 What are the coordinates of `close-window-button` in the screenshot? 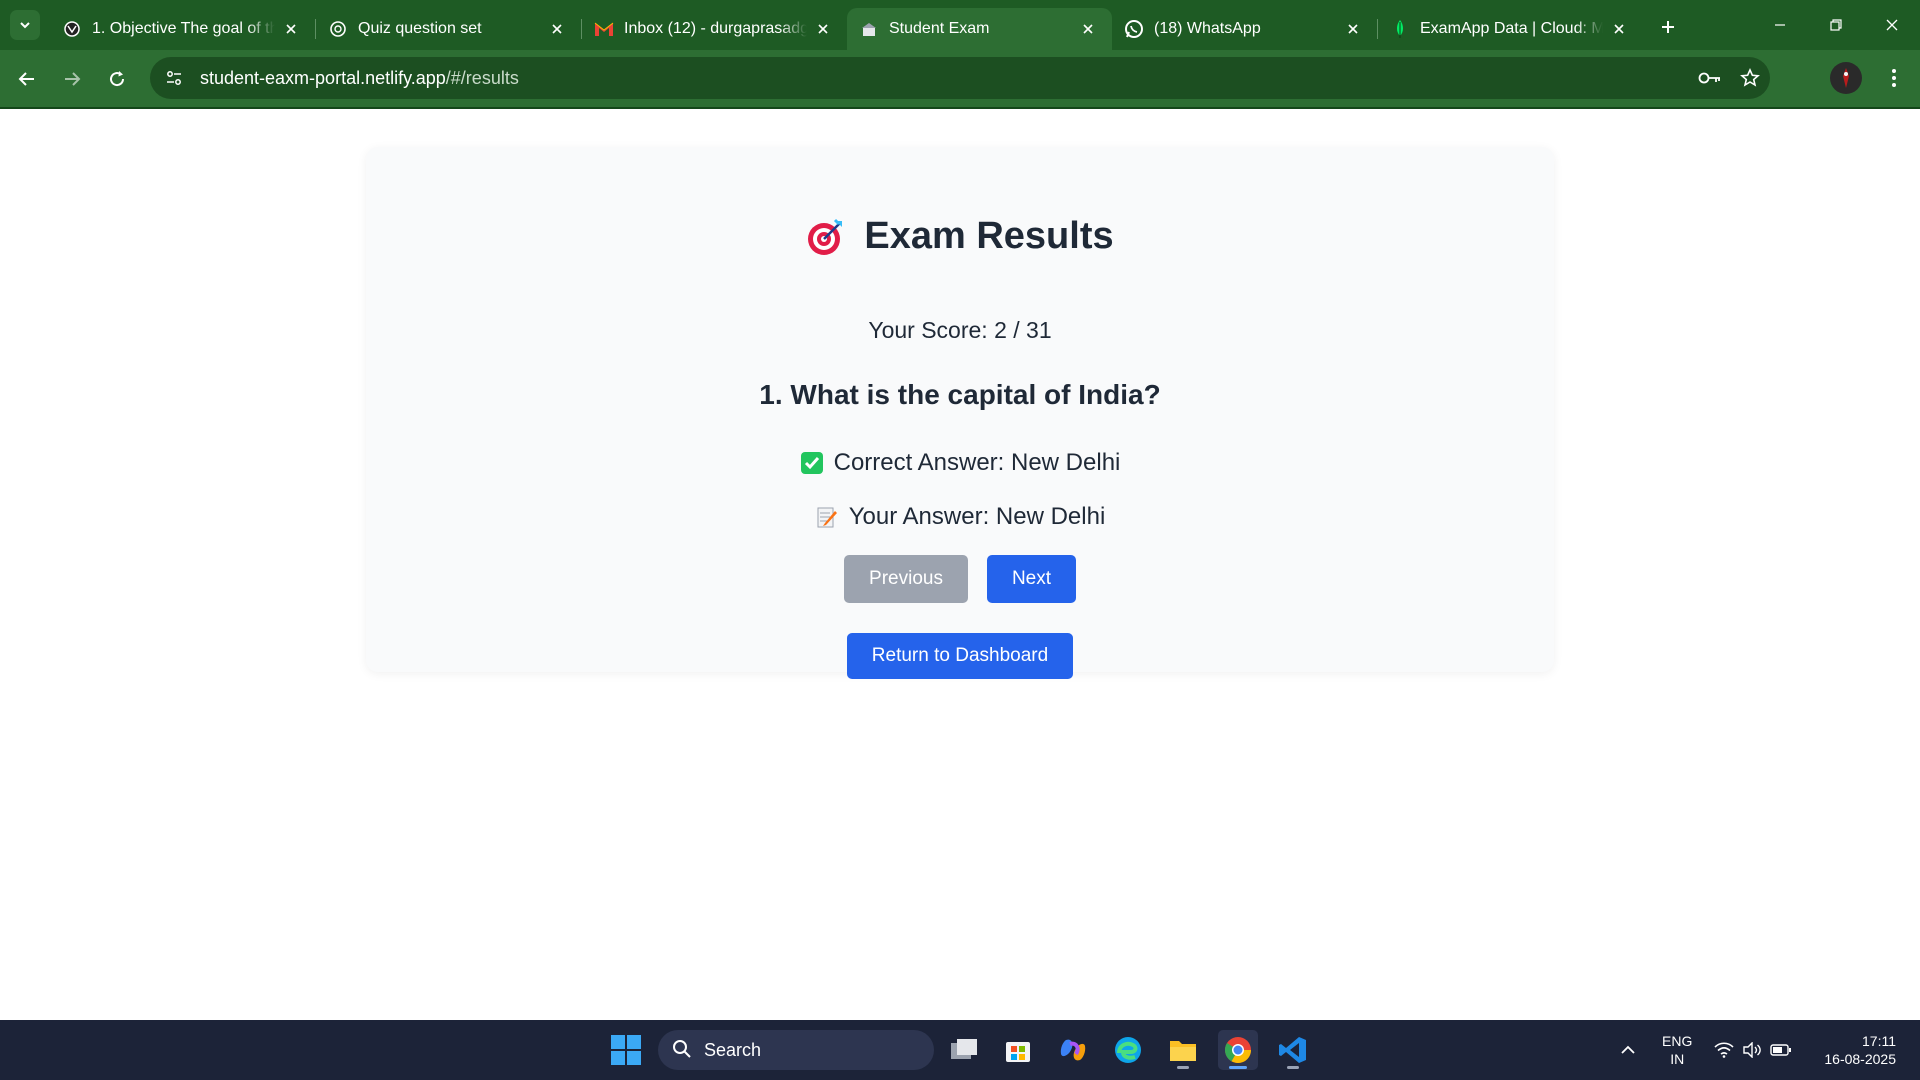 It's located at (1892, 25).